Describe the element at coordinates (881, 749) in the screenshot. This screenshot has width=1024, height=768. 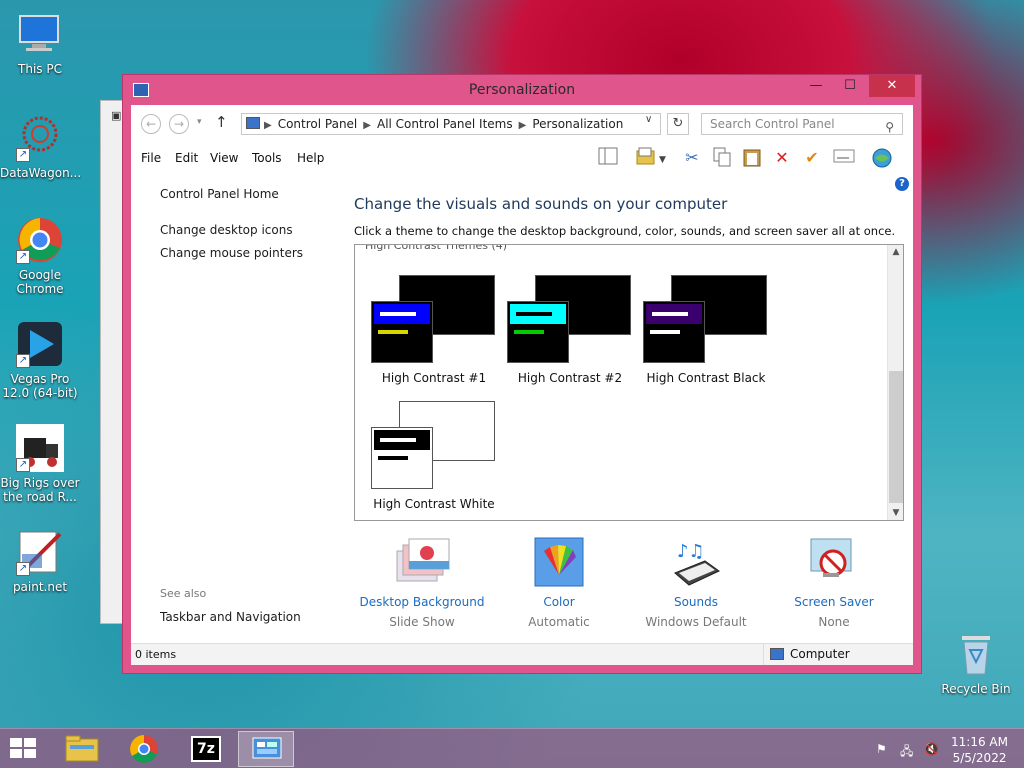
I see `action-center-flag-icon: ⚑` at that location.